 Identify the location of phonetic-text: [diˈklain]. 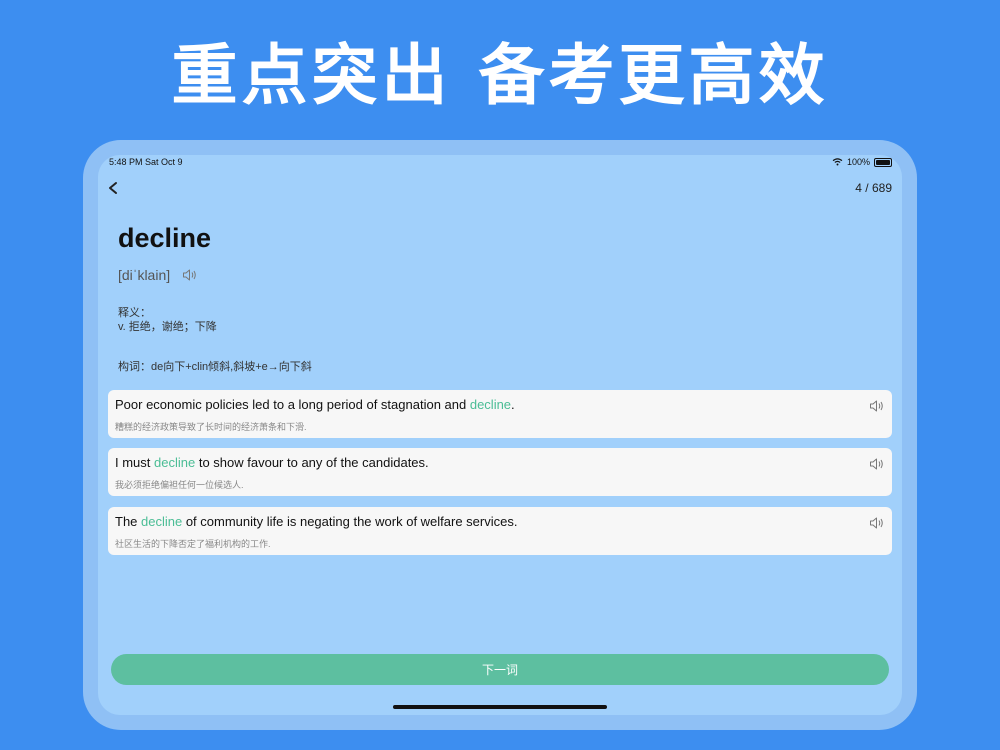
(144, 275).